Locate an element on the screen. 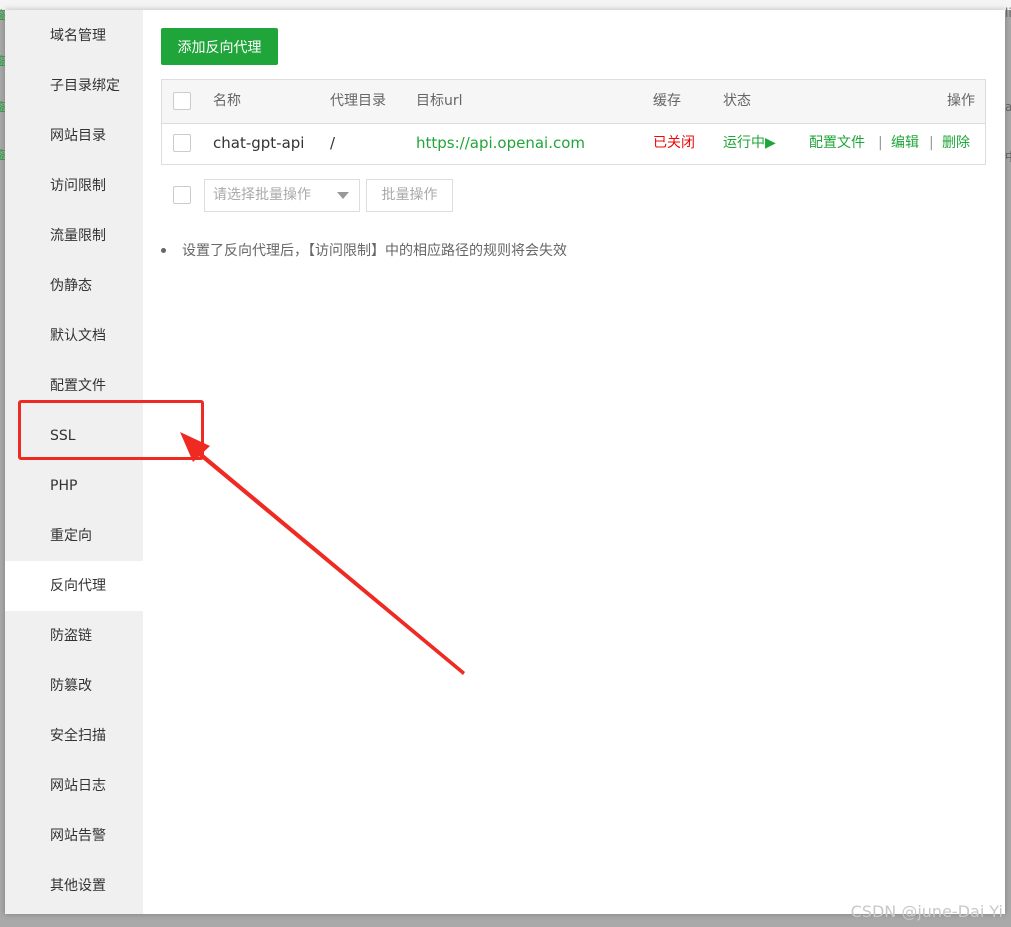  sidebar-item-rewrite: 伪静态 is located at coordinates (74, 286).